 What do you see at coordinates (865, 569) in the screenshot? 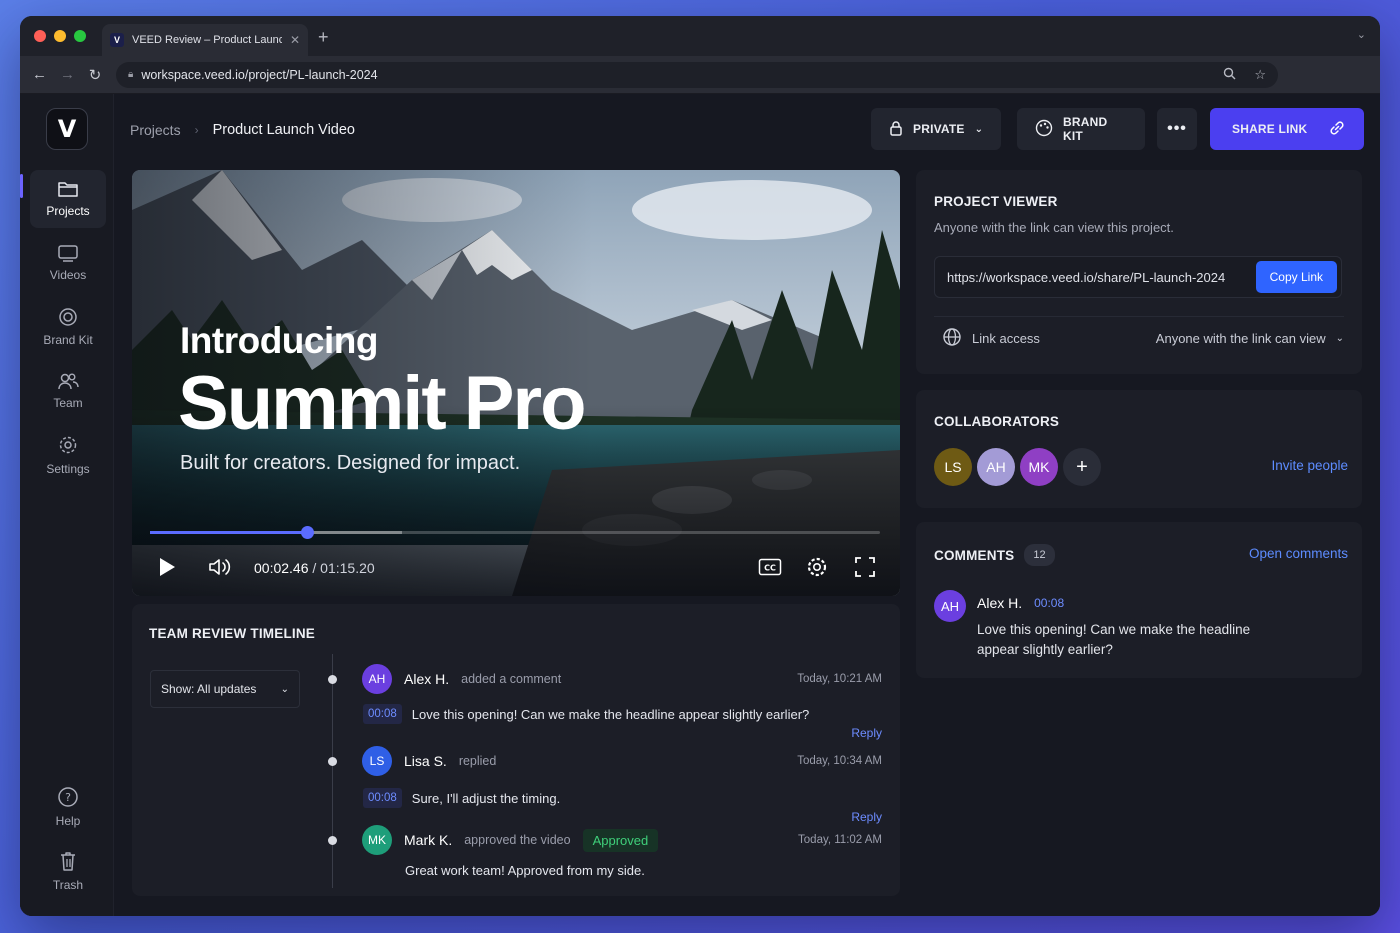
I see `fullscreen-icon` at bounding box center [865, 569].